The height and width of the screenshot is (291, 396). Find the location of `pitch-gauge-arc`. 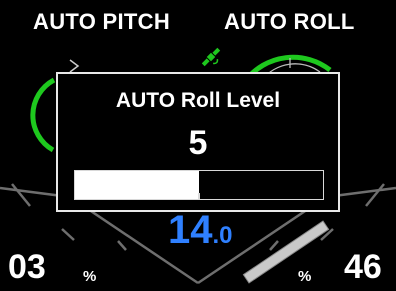

pitch-gauge-arc is located at coordinates (43, 115).